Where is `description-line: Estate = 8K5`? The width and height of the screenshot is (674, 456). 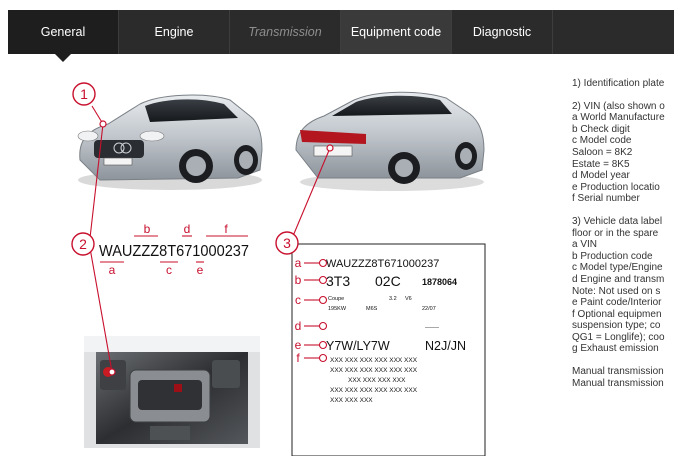
description-line: Estate = 8K5 is located at coordinates (601, 164).